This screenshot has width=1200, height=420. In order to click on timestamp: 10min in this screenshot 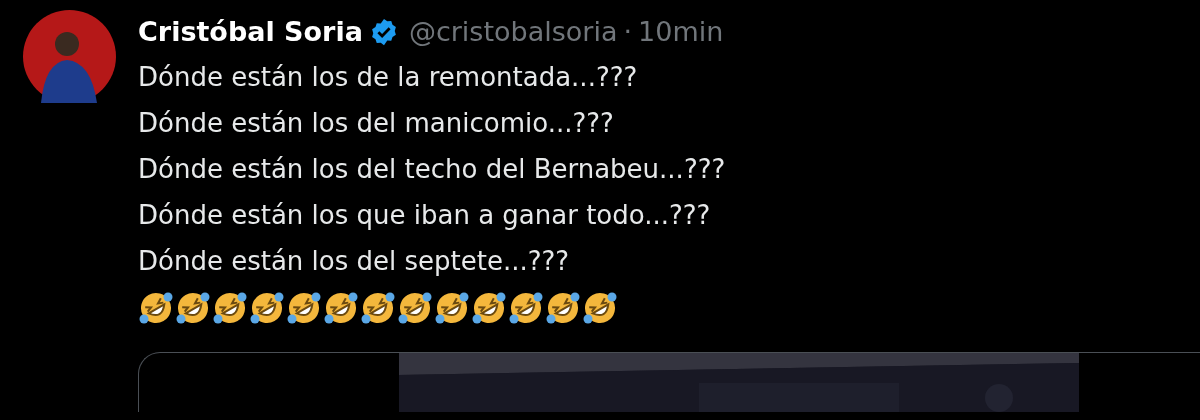, I will do `click(681, 32)`.